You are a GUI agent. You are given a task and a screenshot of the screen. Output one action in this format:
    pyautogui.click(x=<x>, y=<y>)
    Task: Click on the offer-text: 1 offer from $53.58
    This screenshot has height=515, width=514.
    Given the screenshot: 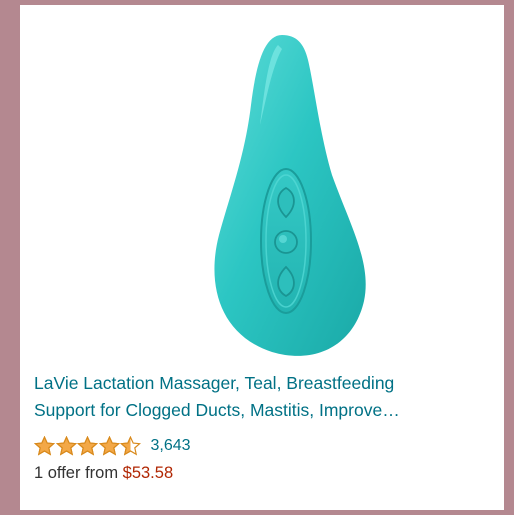 What is the action you would take?
    pyautogui.click(x=103, y=473)
    